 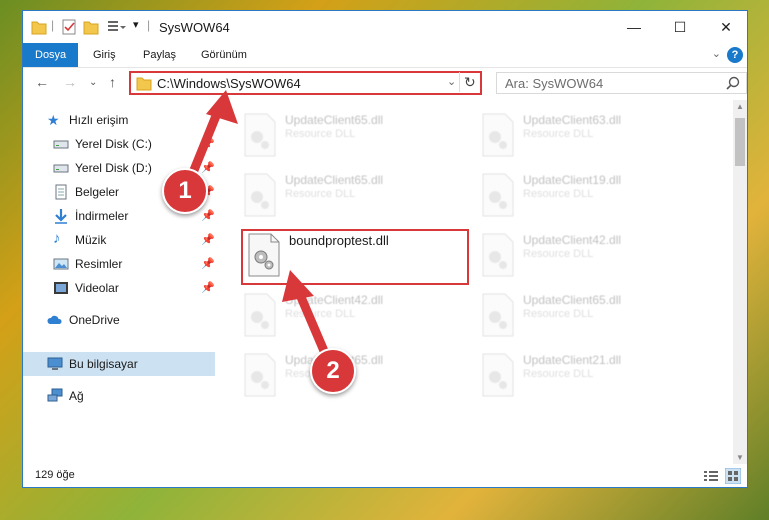 What do you see at coordinates (185, 191) in the screenshot?
I see `step-badge-1: 1` at bounding box center [185, 191].